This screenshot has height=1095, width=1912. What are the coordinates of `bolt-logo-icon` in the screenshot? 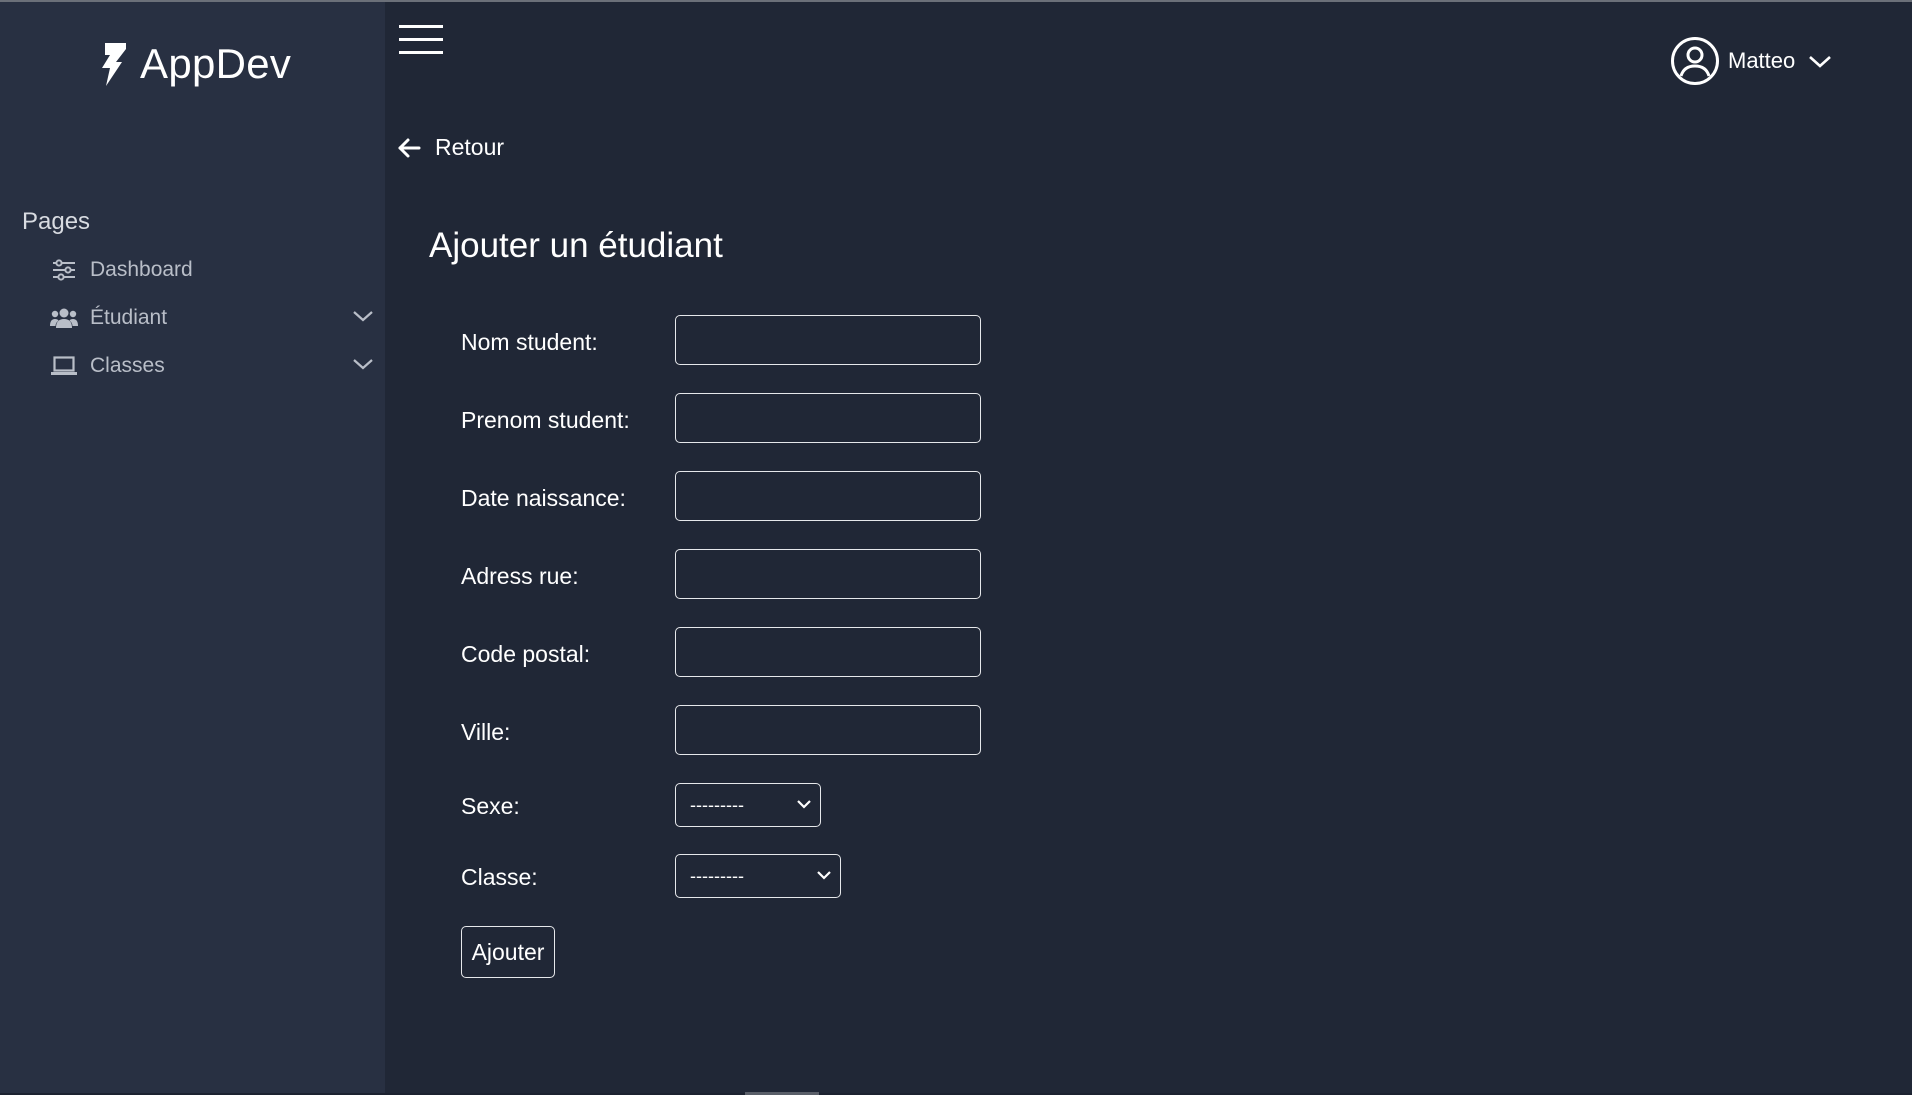 It's located at (114, 64).